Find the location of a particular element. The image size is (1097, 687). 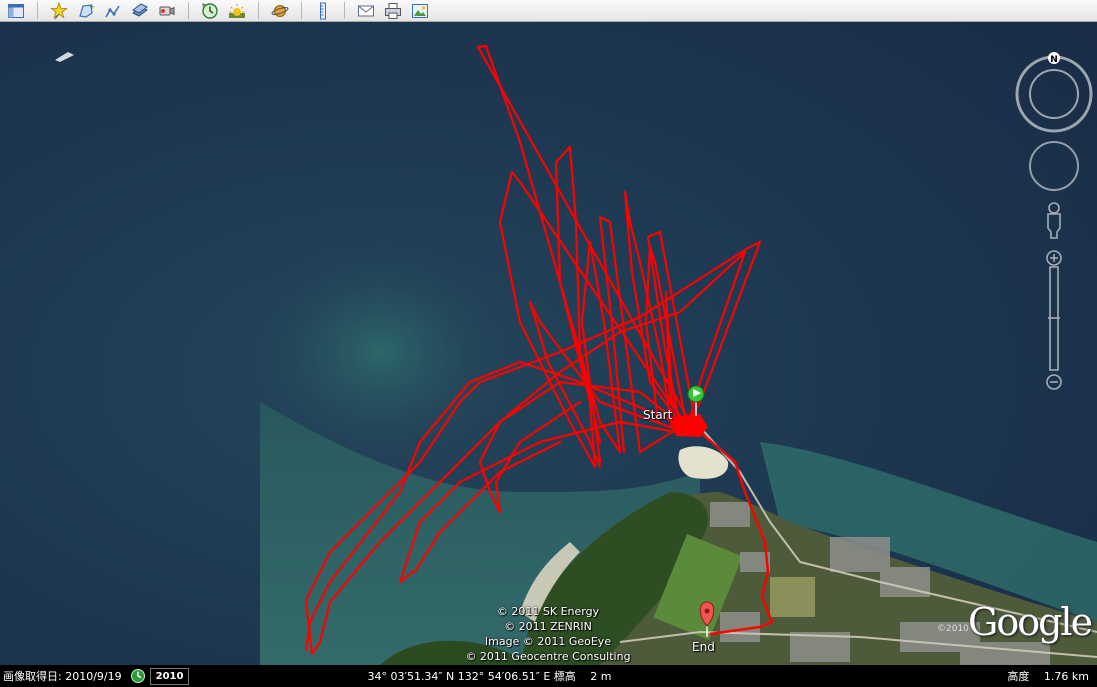

sidebar-toggle-button is located at coordinates (16, 10).